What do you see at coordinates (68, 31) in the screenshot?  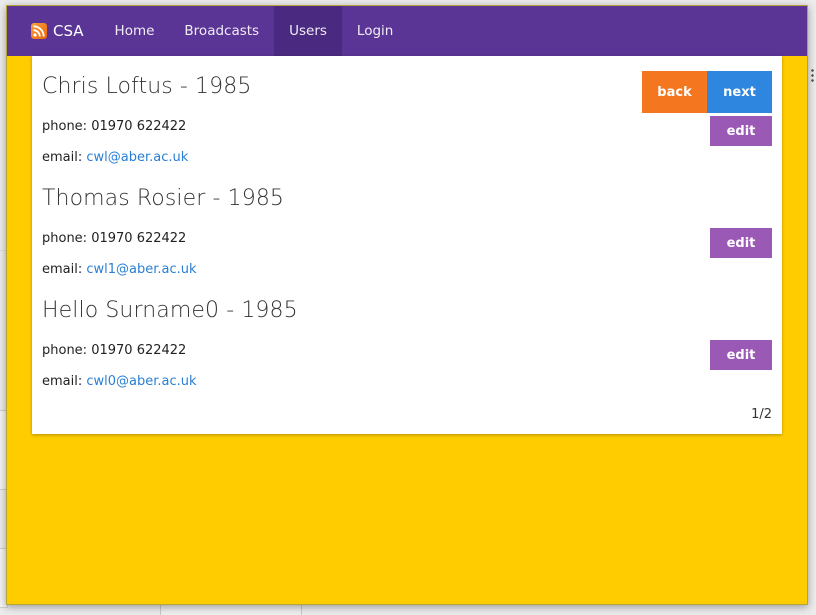 I see `brand-name: CSA` at bounding box center [68, 31].